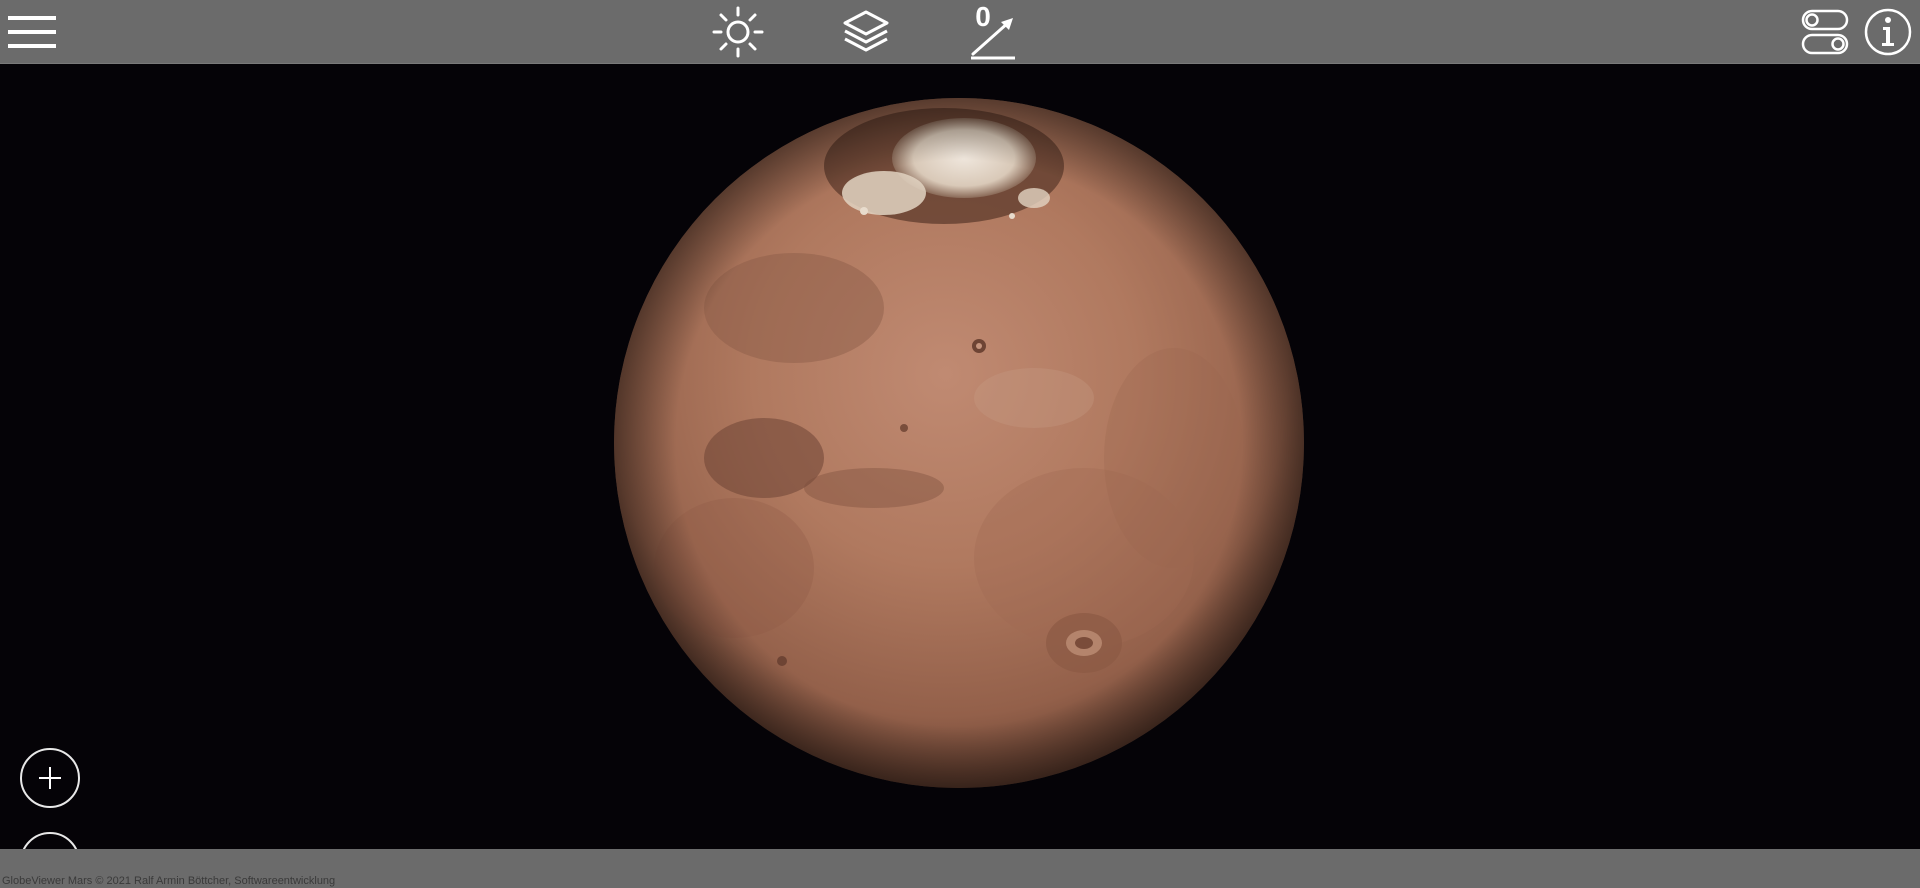 The width and height of the screenshot is (1920, 888). I want to click on layers-button, so click(866, 31).